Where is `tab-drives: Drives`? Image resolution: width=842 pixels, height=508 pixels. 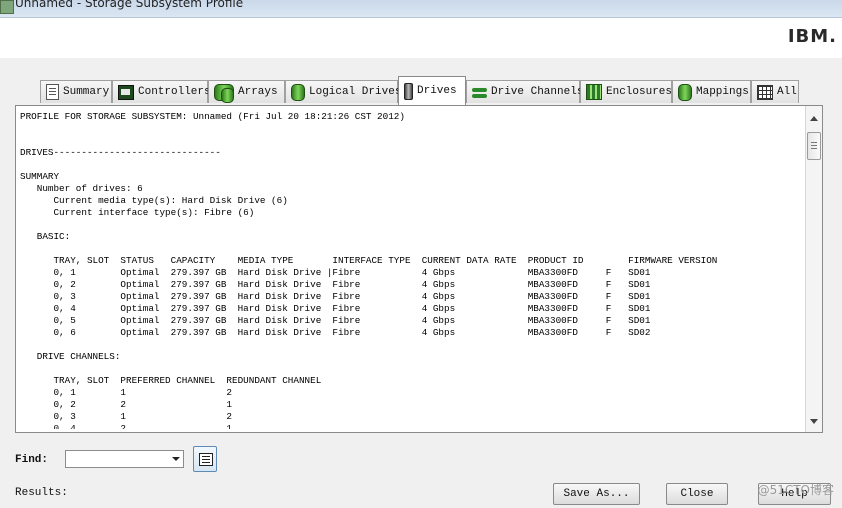
tab-drives: Drives is located at coordinates (432, 90).